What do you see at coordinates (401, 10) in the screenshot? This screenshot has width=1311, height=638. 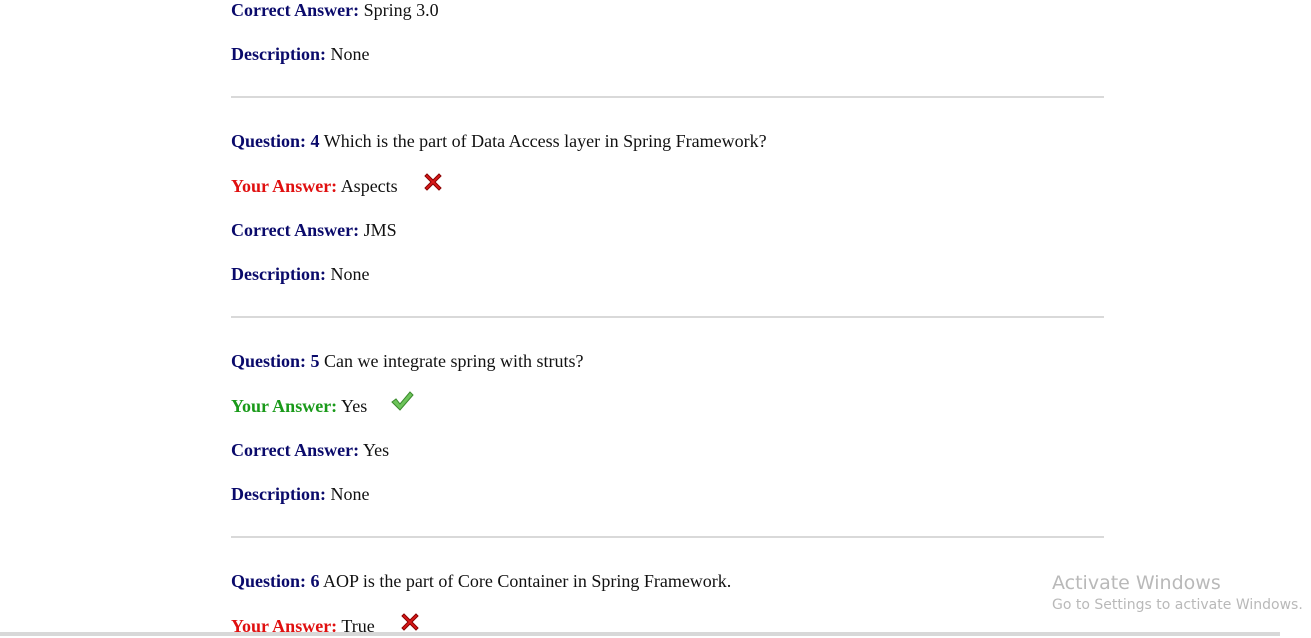 I see `correct-answer-value: Spring 3.0` at bounding box center [401, 10].